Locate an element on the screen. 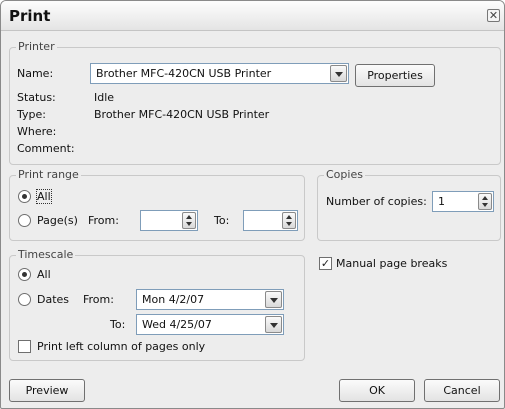 This screenshot has width=505, height=409. copies-number-label: Number of copies: is located at coordinates (376, 201).